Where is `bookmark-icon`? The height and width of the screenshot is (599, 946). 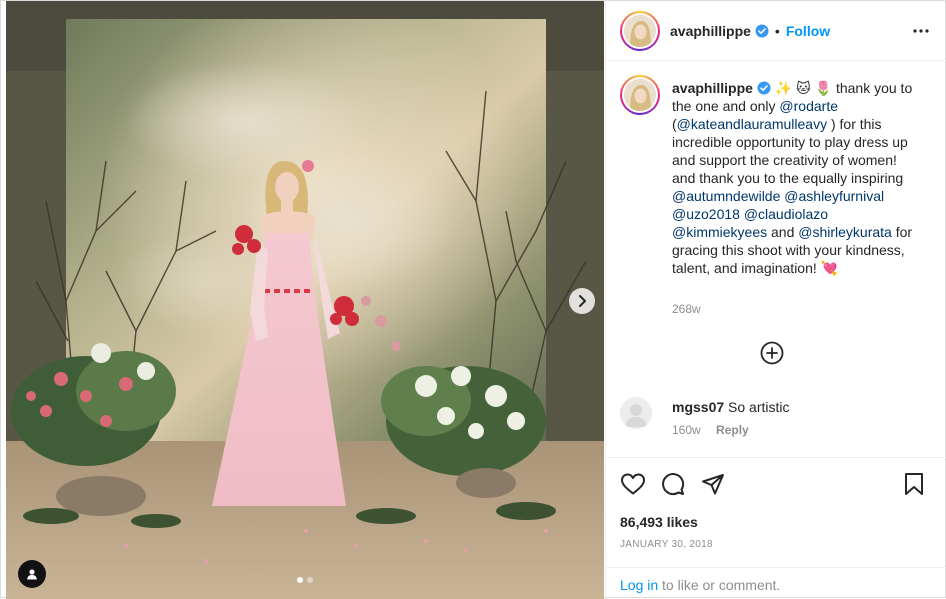
bookmark-icon is located at coordinates (914, 484).